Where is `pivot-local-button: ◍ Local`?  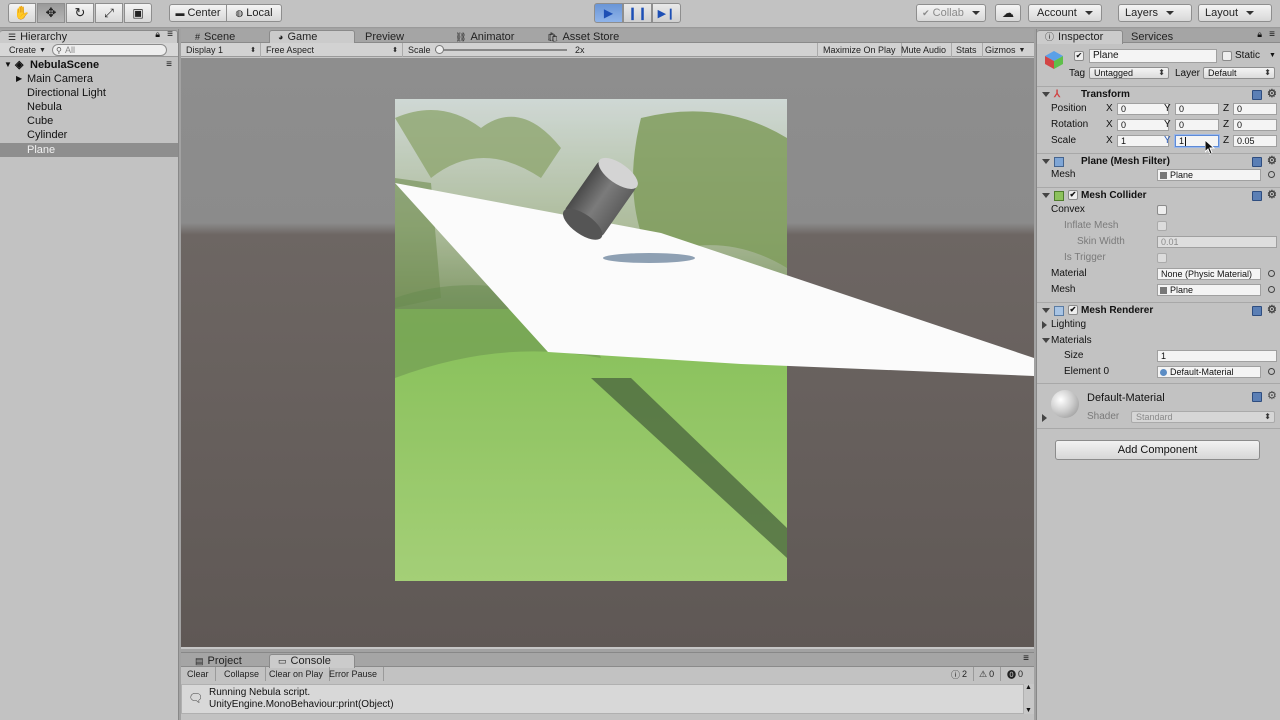 pivot-local-button: ◍ Local is located at coordinates (254, 13).